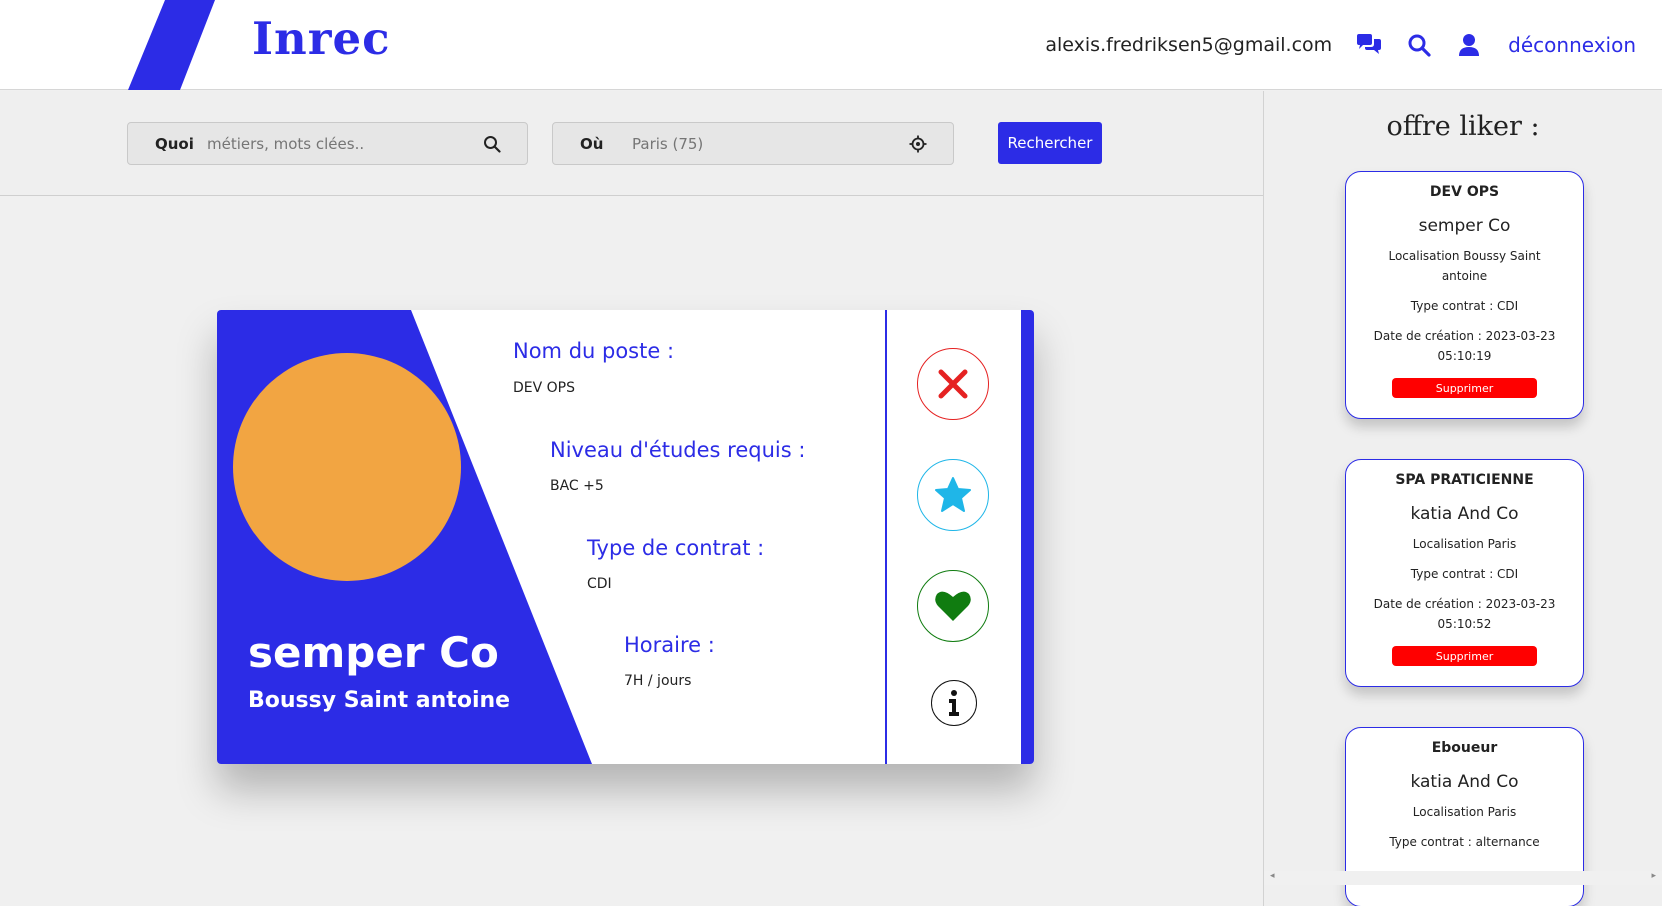 Image resolution: width=1662 pixels, height=906 pixels. What do you see at coordinates (676, 548) in the screenshot?
I see `field-label-contract: Type de contrat :` at bounding box center [676, 548].